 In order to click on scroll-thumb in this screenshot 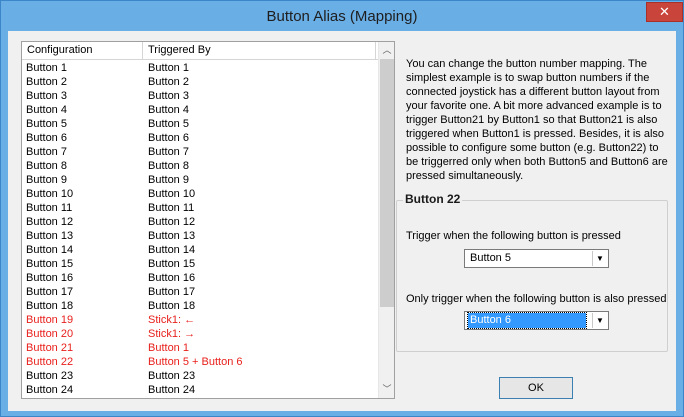, I will do `click(387, 183)`.